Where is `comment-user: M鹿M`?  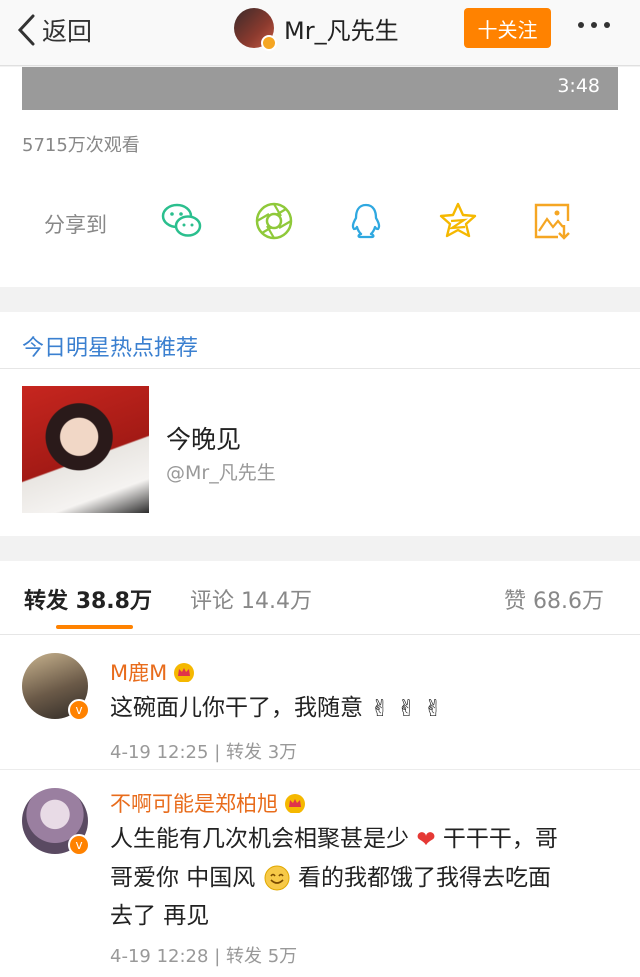 comment-user: M鹿M is located at coordinates (152, 672).